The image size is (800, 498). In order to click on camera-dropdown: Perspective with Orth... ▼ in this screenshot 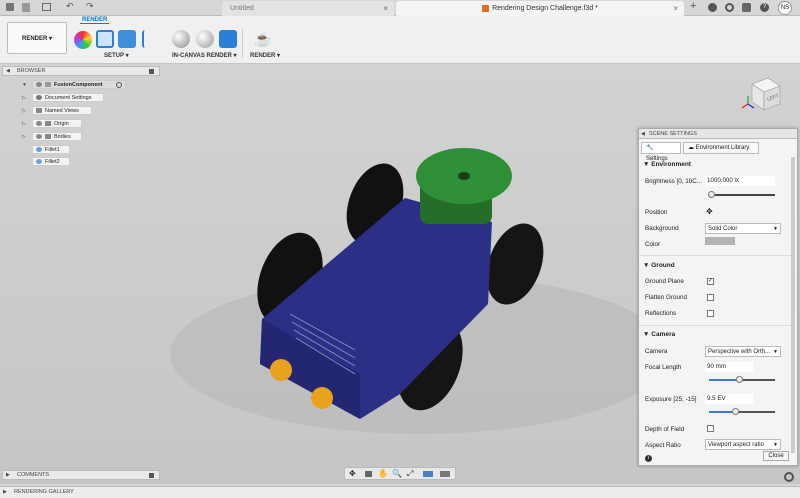, I will do `click(743, 351)`.